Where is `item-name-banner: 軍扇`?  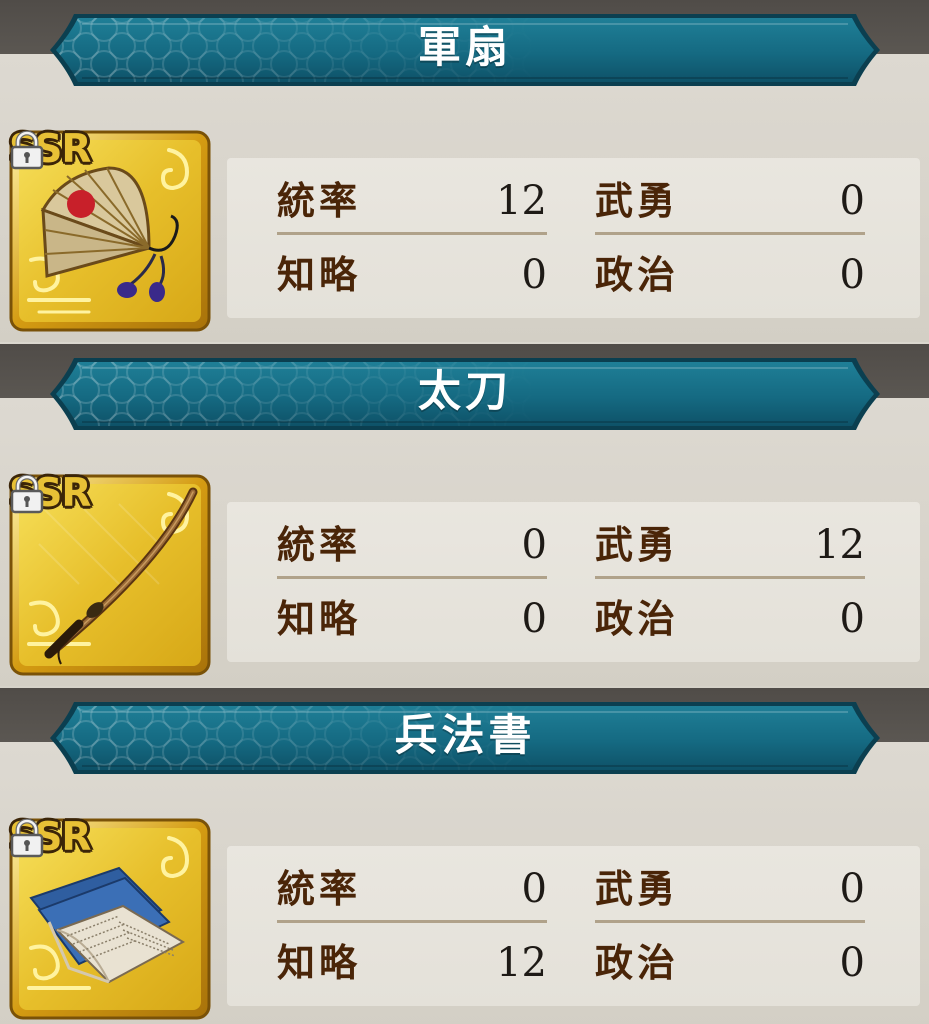 item-name-banner: 軍扇 is located at coordinates (465, 50).